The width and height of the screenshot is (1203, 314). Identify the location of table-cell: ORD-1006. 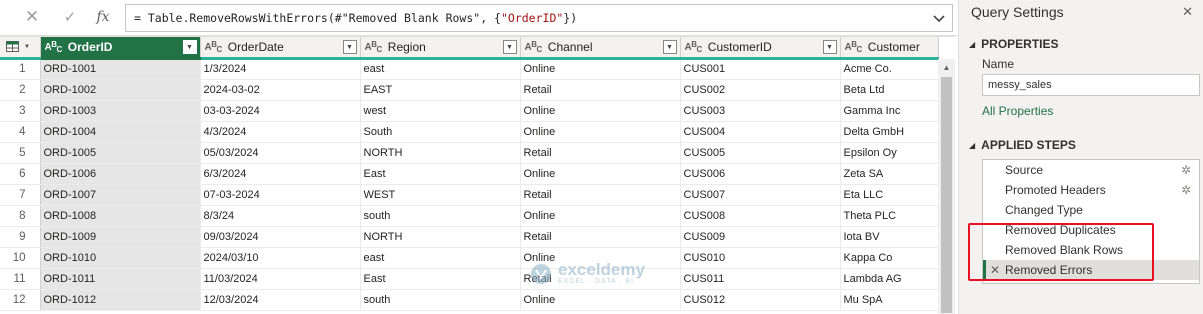
(120, 174).